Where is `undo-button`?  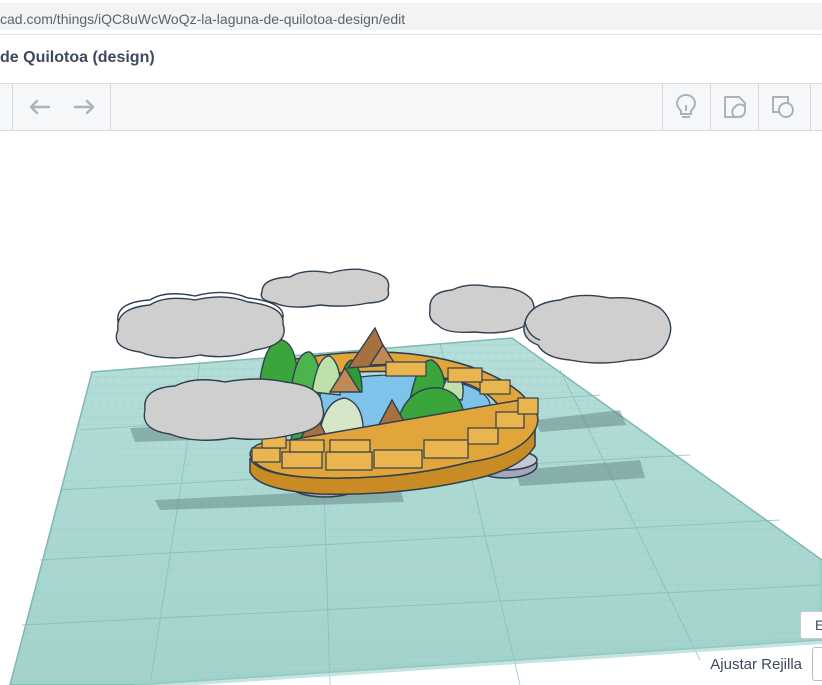 undo-button is located at coordinates (39, 107).